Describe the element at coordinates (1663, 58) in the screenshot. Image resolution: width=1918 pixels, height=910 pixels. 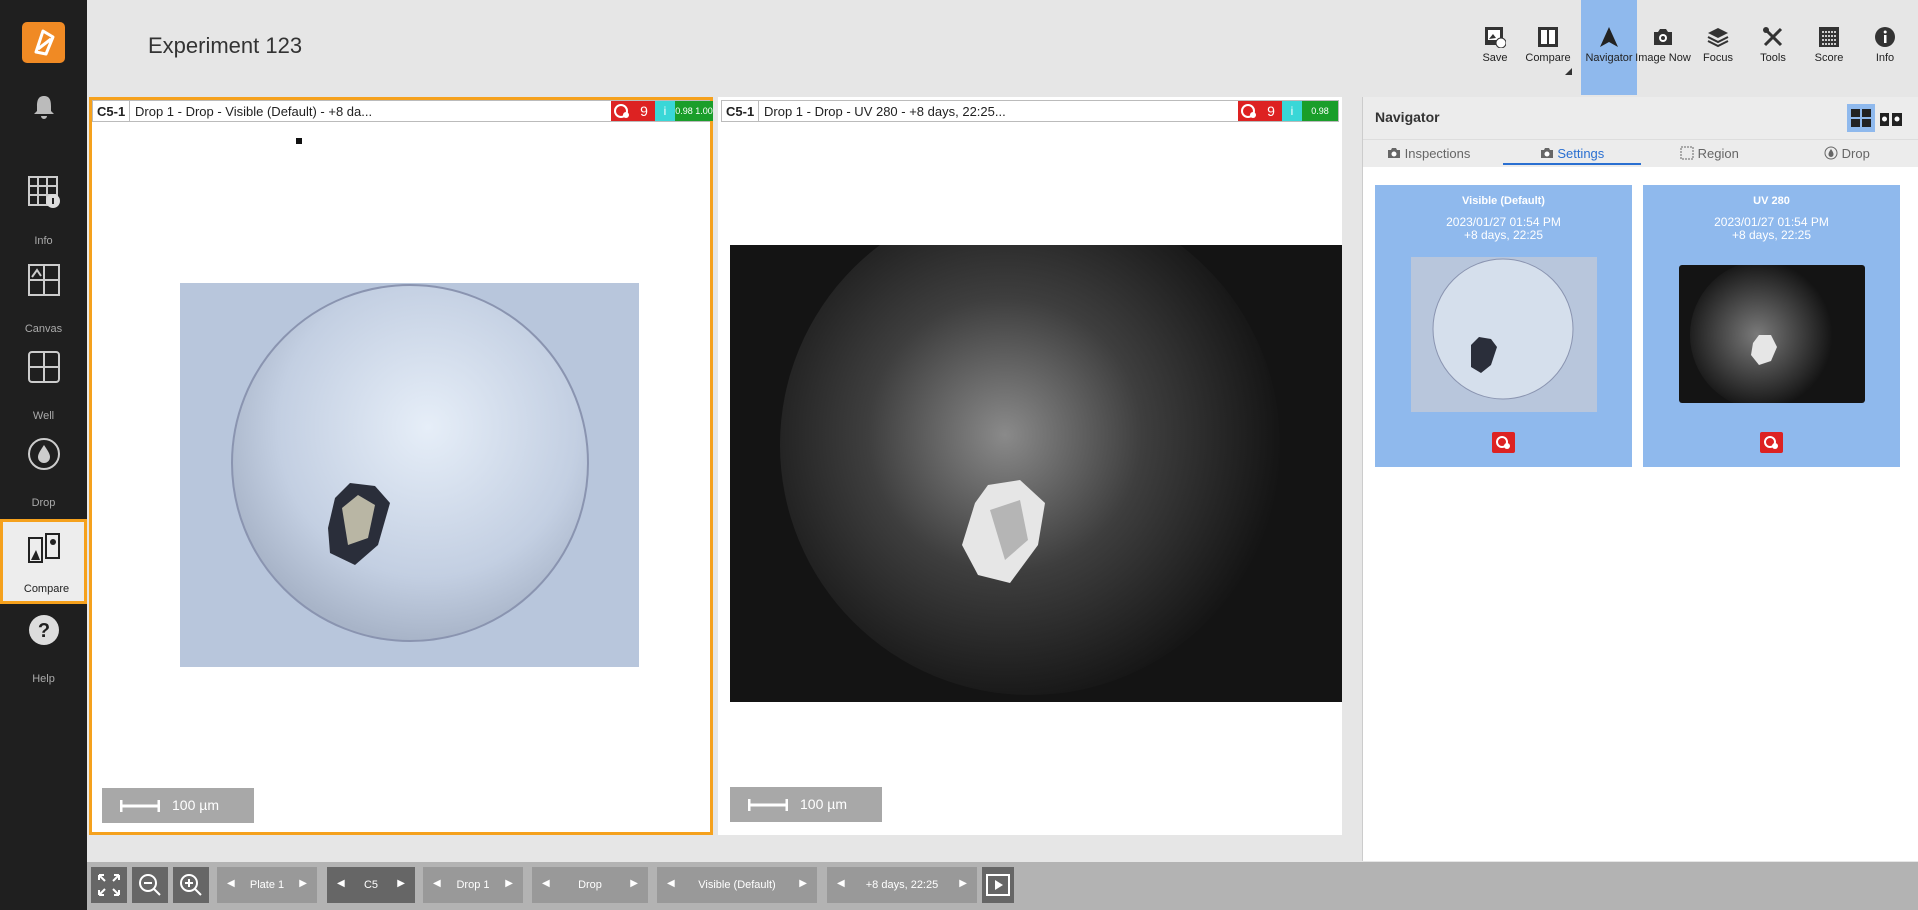
I see `image-now-label: Image Now` at that location.